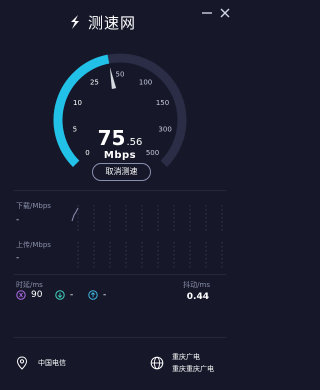  Describe the element at coordinates (150, 255) in the screenshot. I see `upload-graph` at that location.